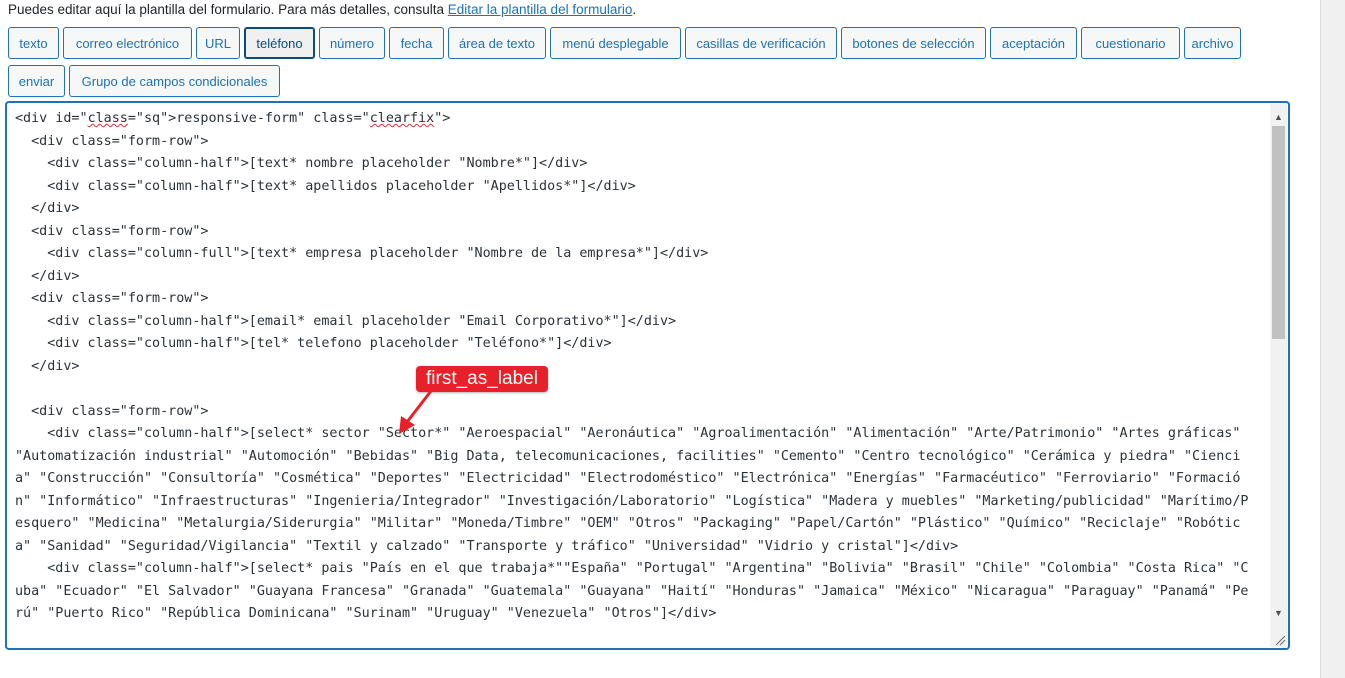  Describe the element at coordinates (482, 379) in the screenshot. I see `annotation-callout: first_as_label` at that location.